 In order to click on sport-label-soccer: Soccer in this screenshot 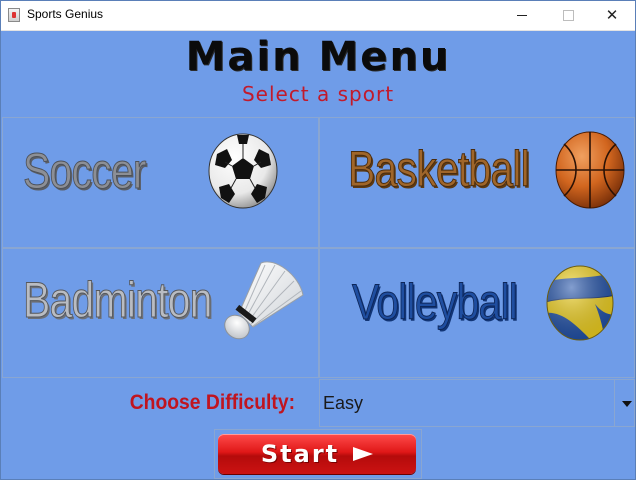, I will do `click(85, 171)`.